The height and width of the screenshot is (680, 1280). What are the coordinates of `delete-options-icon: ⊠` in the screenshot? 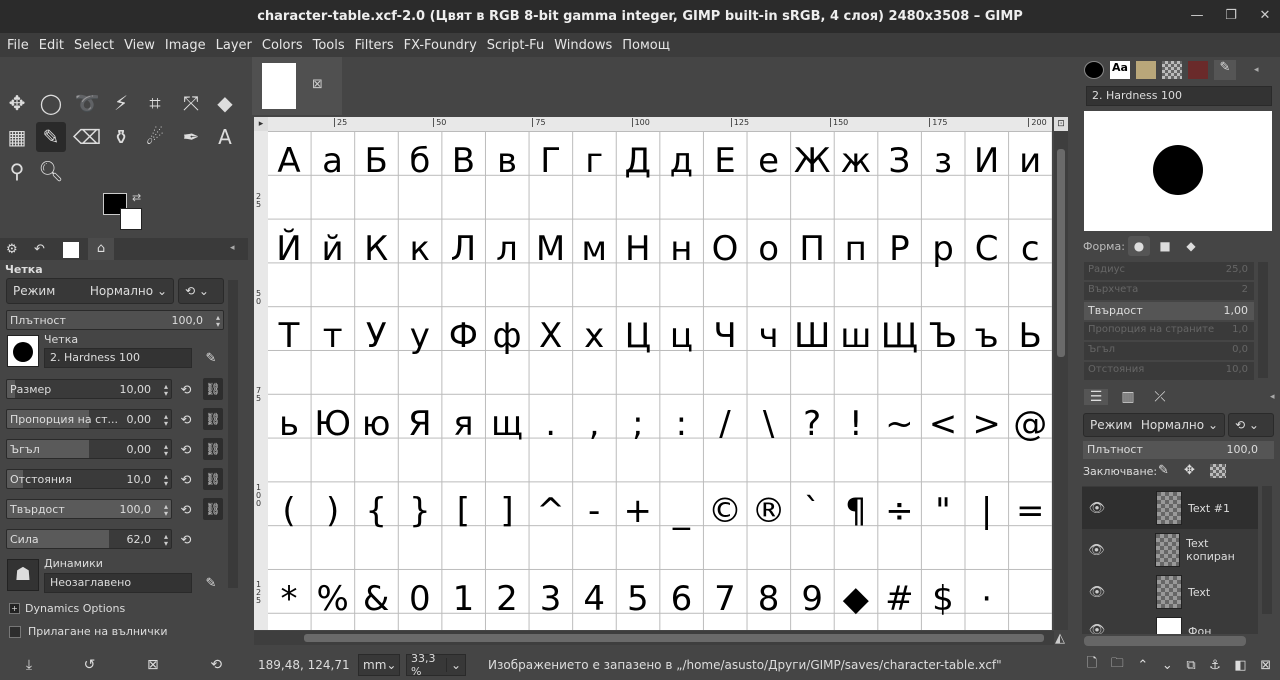 It's located at (153, 665).